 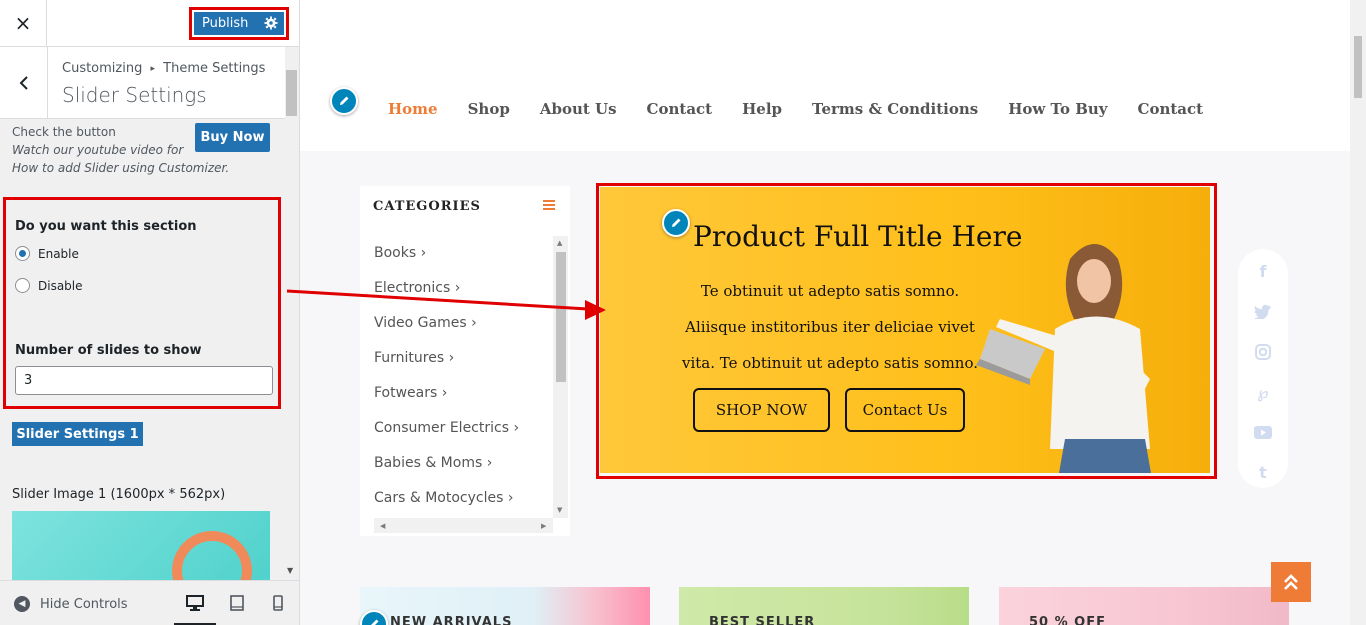 I want to click on desktop-icon, so click(x=195, y=603).